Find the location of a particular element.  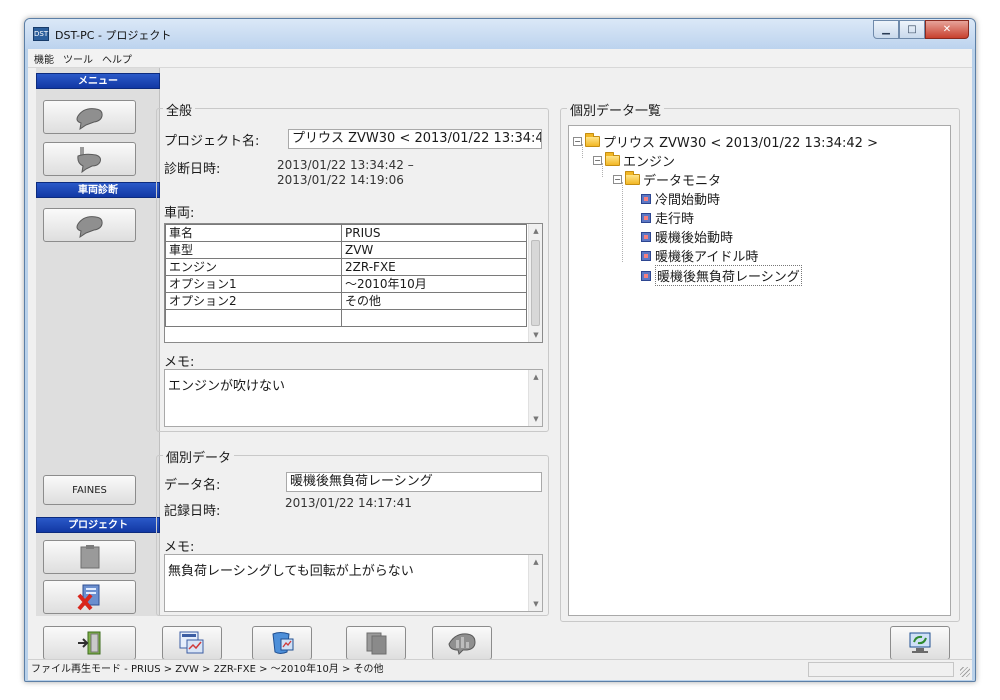

window-controls: ▁ □ ✕ is located at coordinates (921, 30).